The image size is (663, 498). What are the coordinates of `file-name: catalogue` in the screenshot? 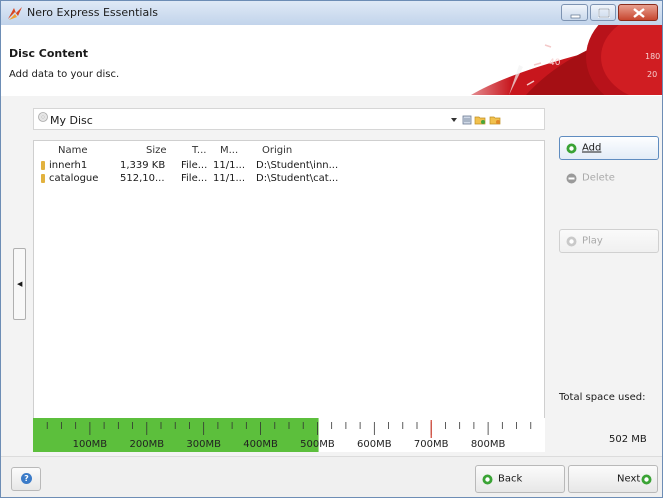 It's located at (74, 178).